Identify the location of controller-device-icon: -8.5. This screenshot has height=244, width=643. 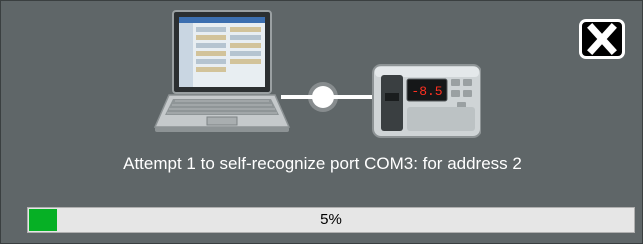
(426, 101).